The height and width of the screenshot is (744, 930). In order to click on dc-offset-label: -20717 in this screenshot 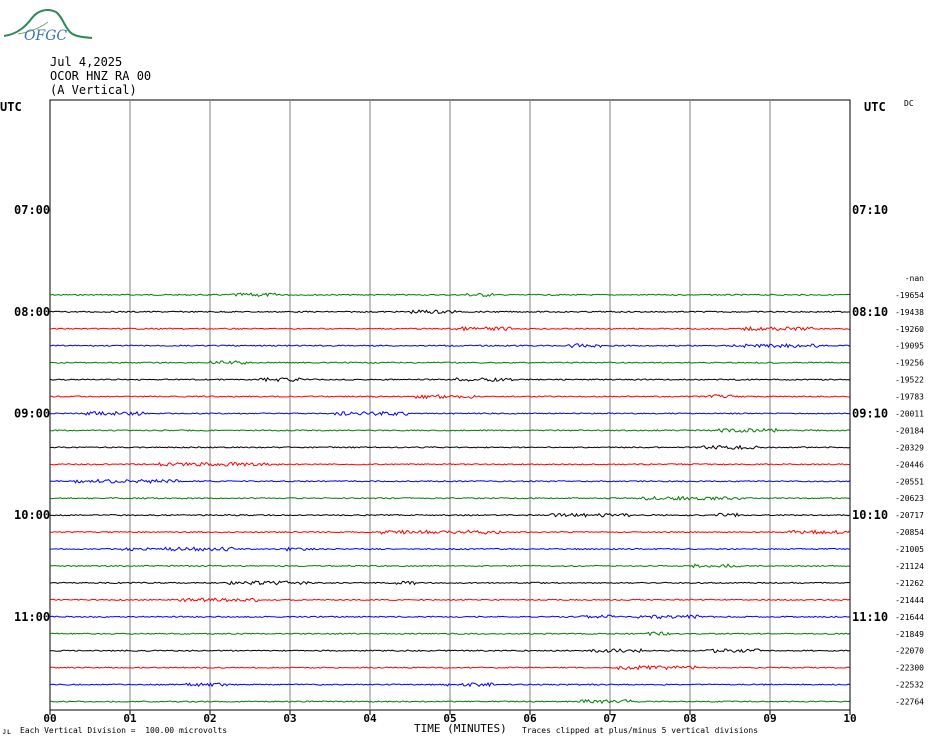, I will do `click(909, 515)`.